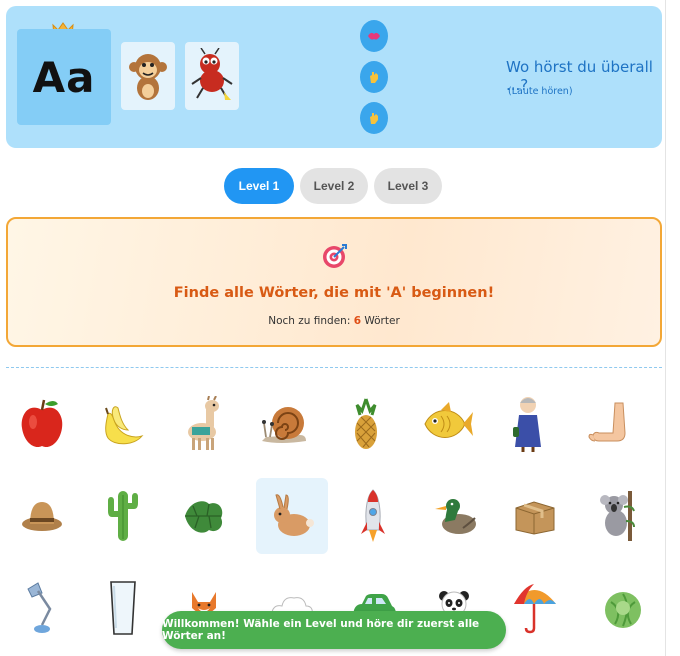 Image resolution: width=680 pixels, height=656 pixels. What do you see at coordinates (540, 91) in the screenshot?
I see `listen-link: (Laute hören)` at bounding box center [540, 91].